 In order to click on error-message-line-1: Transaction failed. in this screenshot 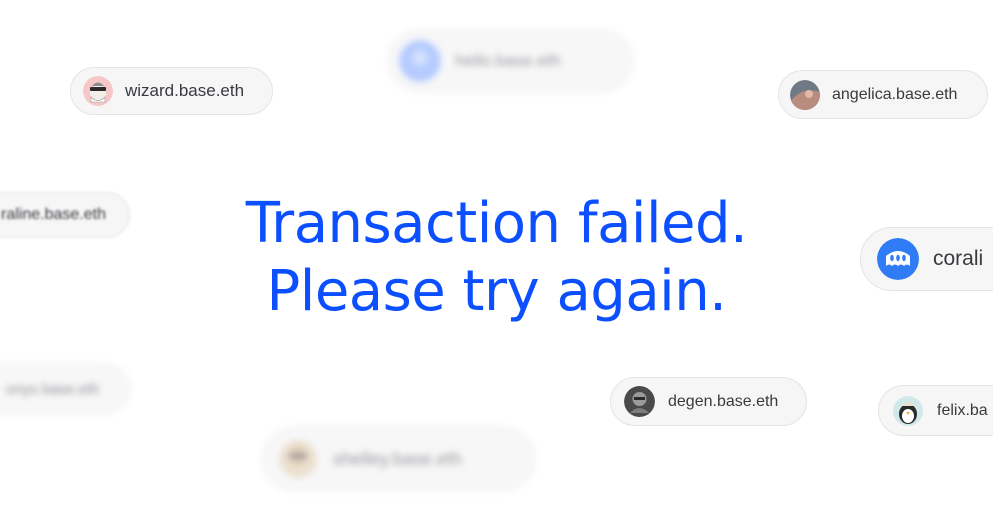, I will do `click(496, 223)`.